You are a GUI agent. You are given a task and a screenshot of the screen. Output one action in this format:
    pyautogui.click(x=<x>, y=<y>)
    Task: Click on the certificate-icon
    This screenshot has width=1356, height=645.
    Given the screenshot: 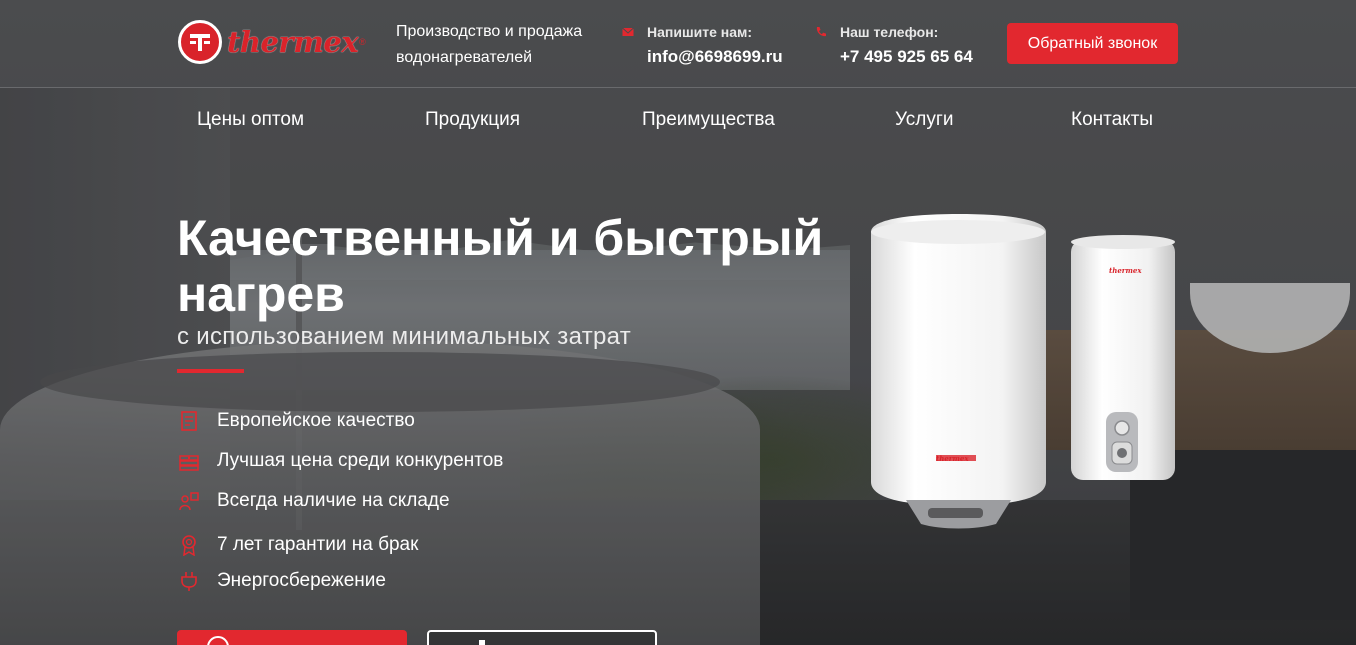 What is the action you would take?
    pyautogui.click(x=189, y=421)
    